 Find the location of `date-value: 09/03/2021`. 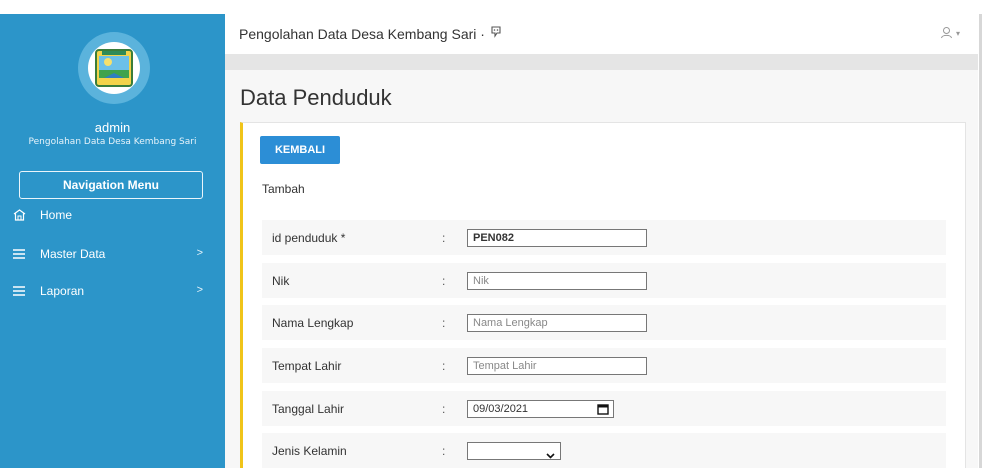

date-value: 09/03/2021 is located at coordinates (501, 409).